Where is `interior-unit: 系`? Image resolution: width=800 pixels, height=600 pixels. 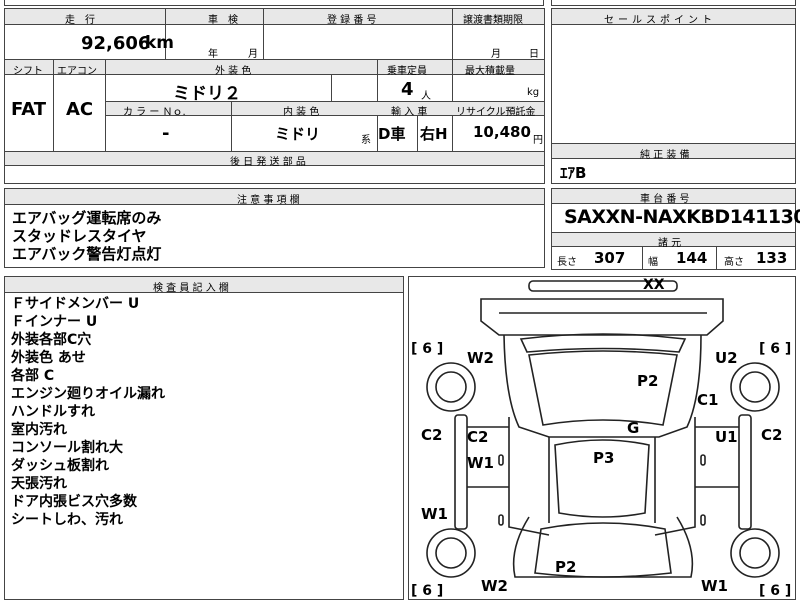 interior-unit: 系 is located at coordinates (366, 140).